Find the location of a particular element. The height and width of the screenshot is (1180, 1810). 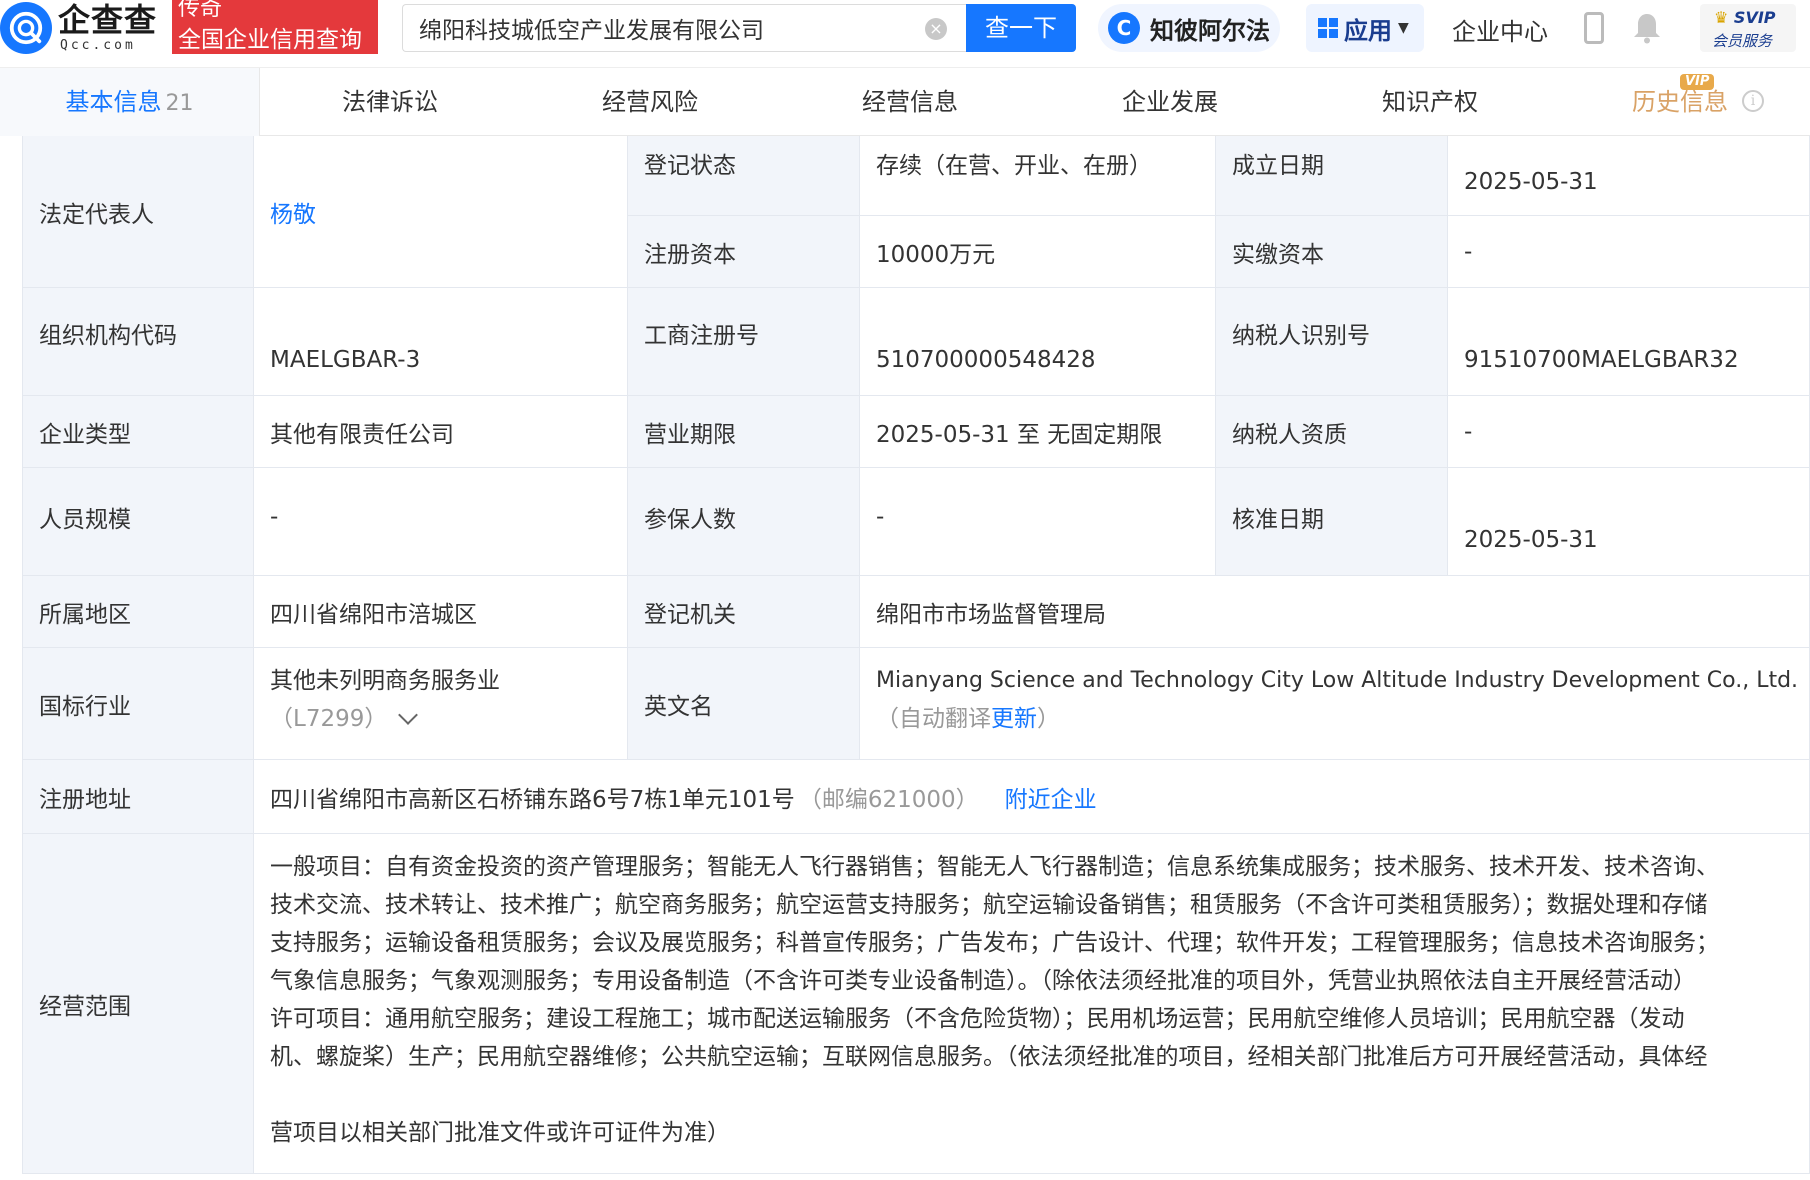

translate-note-prefix: （自动翻译 is located at coordinates (933, 719).